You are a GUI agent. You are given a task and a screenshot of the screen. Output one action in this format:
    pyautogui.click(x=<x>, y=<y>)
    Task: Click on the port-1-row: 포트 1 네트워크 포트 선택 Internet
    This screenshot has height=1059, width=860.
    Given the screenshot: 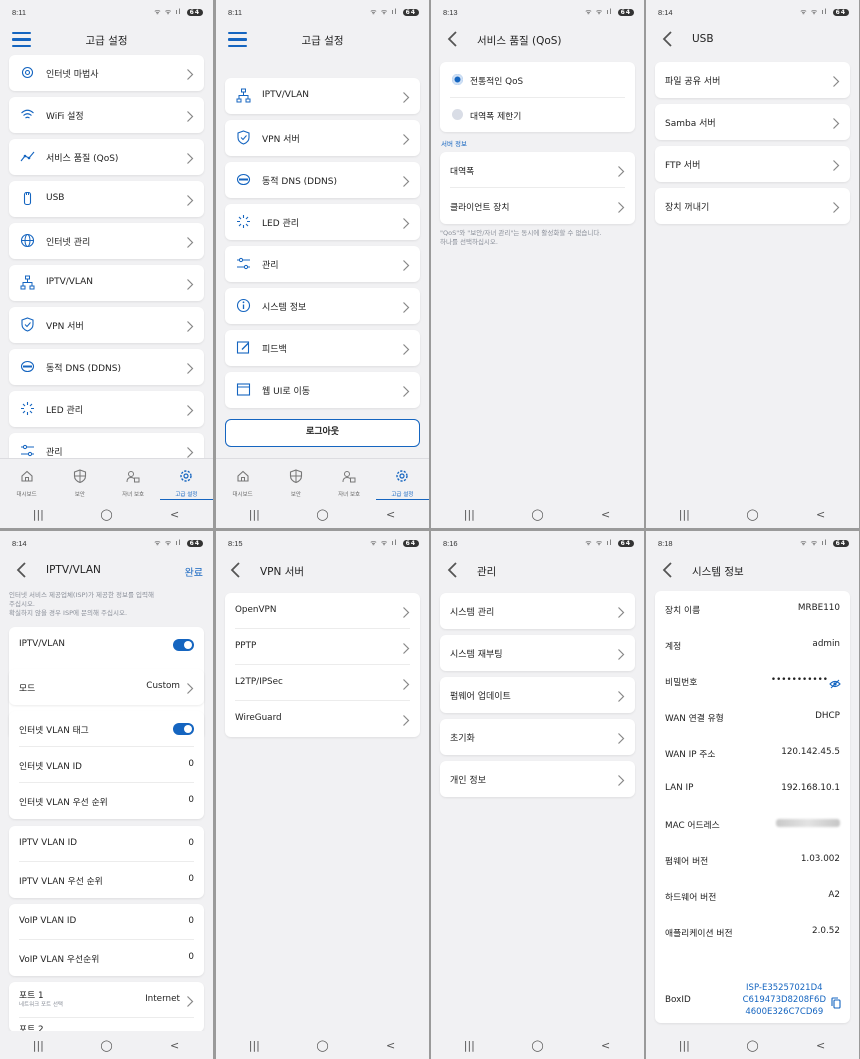 What is the action you would take?
    pyautogui.click(x=106, y=1000)
    